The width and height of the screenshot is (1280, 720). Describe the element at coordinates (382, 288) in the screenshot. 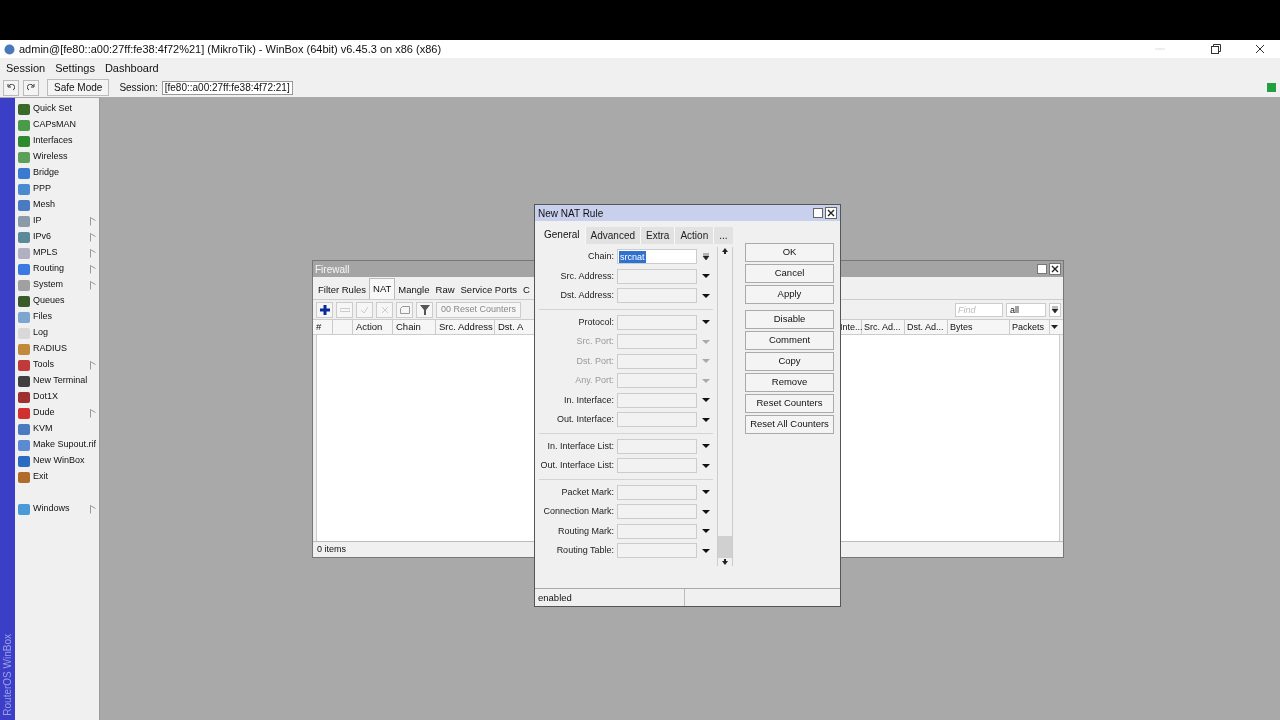

I see `tab: NAT` at that location.